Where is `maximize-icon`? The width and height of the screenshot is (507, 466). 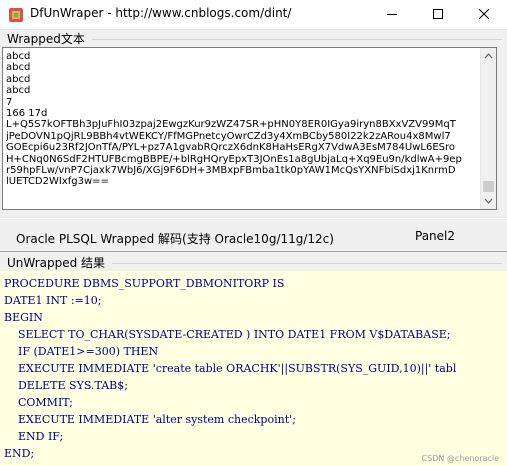
maximize-icon is located at coordinates (438, 14).